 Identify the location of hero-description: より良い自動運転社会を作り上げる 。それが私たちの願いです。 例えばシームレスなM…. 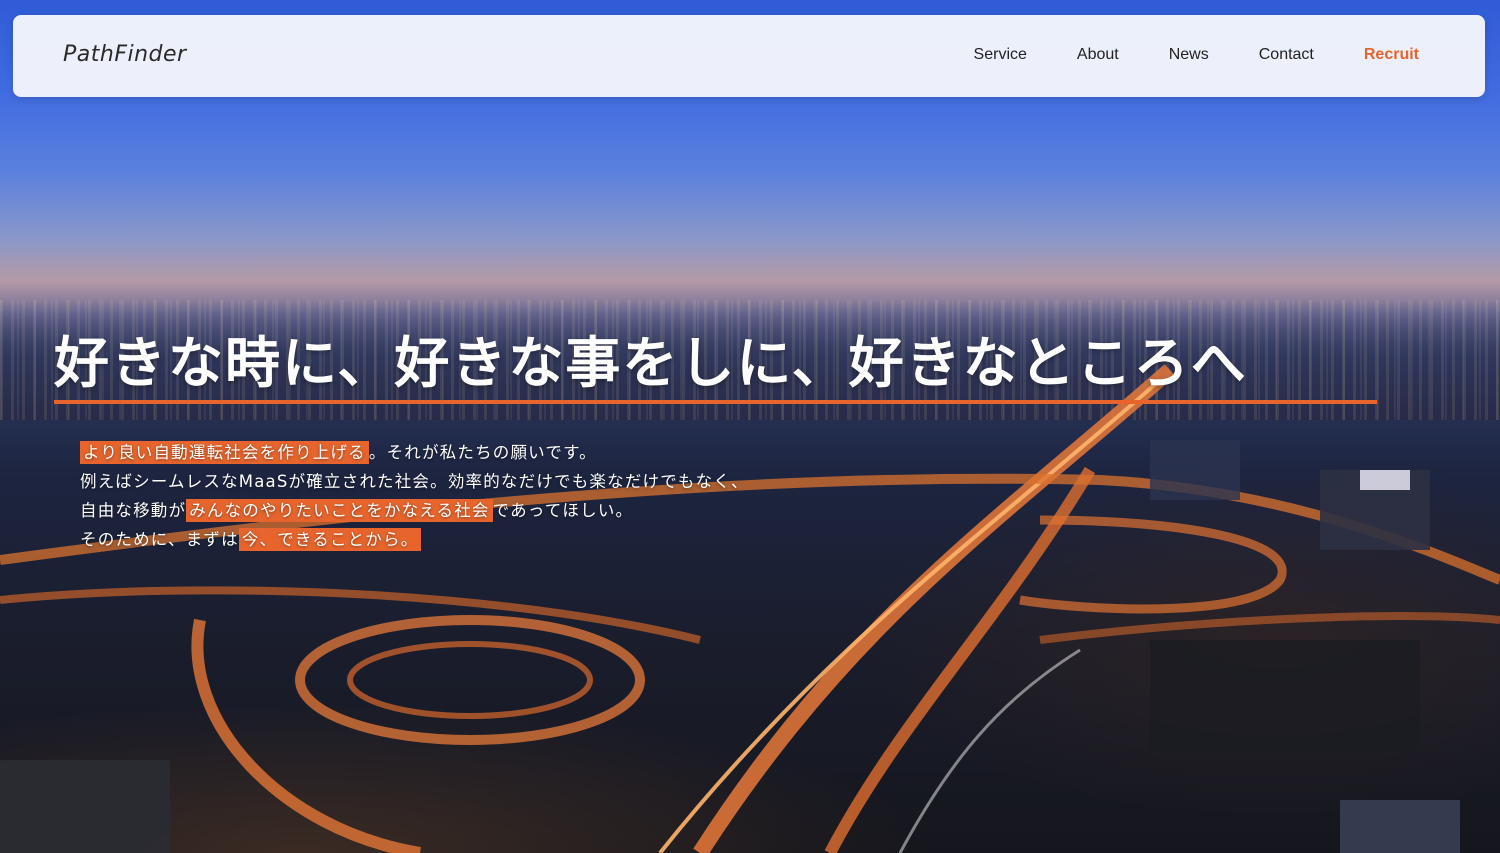
(414, 496).